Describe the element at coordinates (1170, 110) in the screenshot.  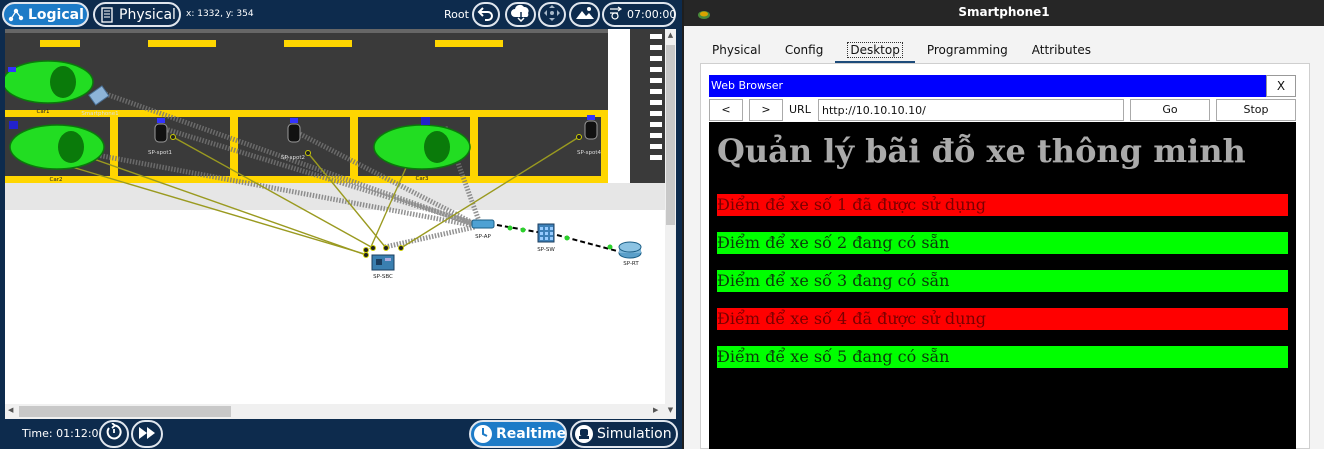
I see `go-button: Go` at that location.